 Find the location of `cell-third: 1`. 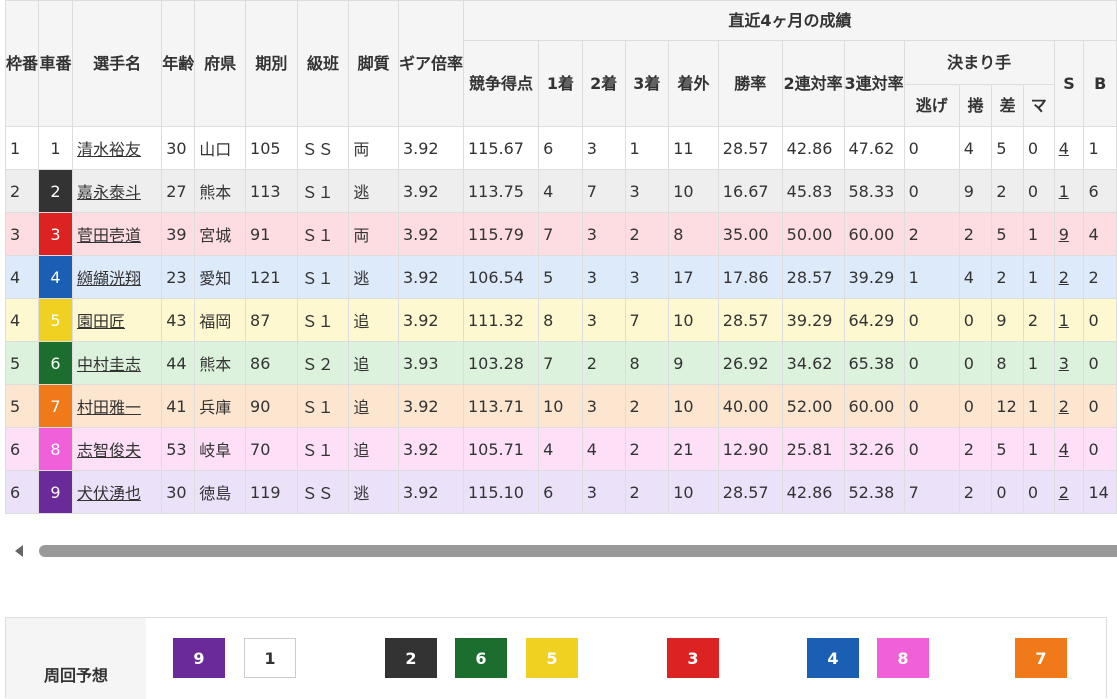

cell-third: 1 is located at coordinates (647, 148).